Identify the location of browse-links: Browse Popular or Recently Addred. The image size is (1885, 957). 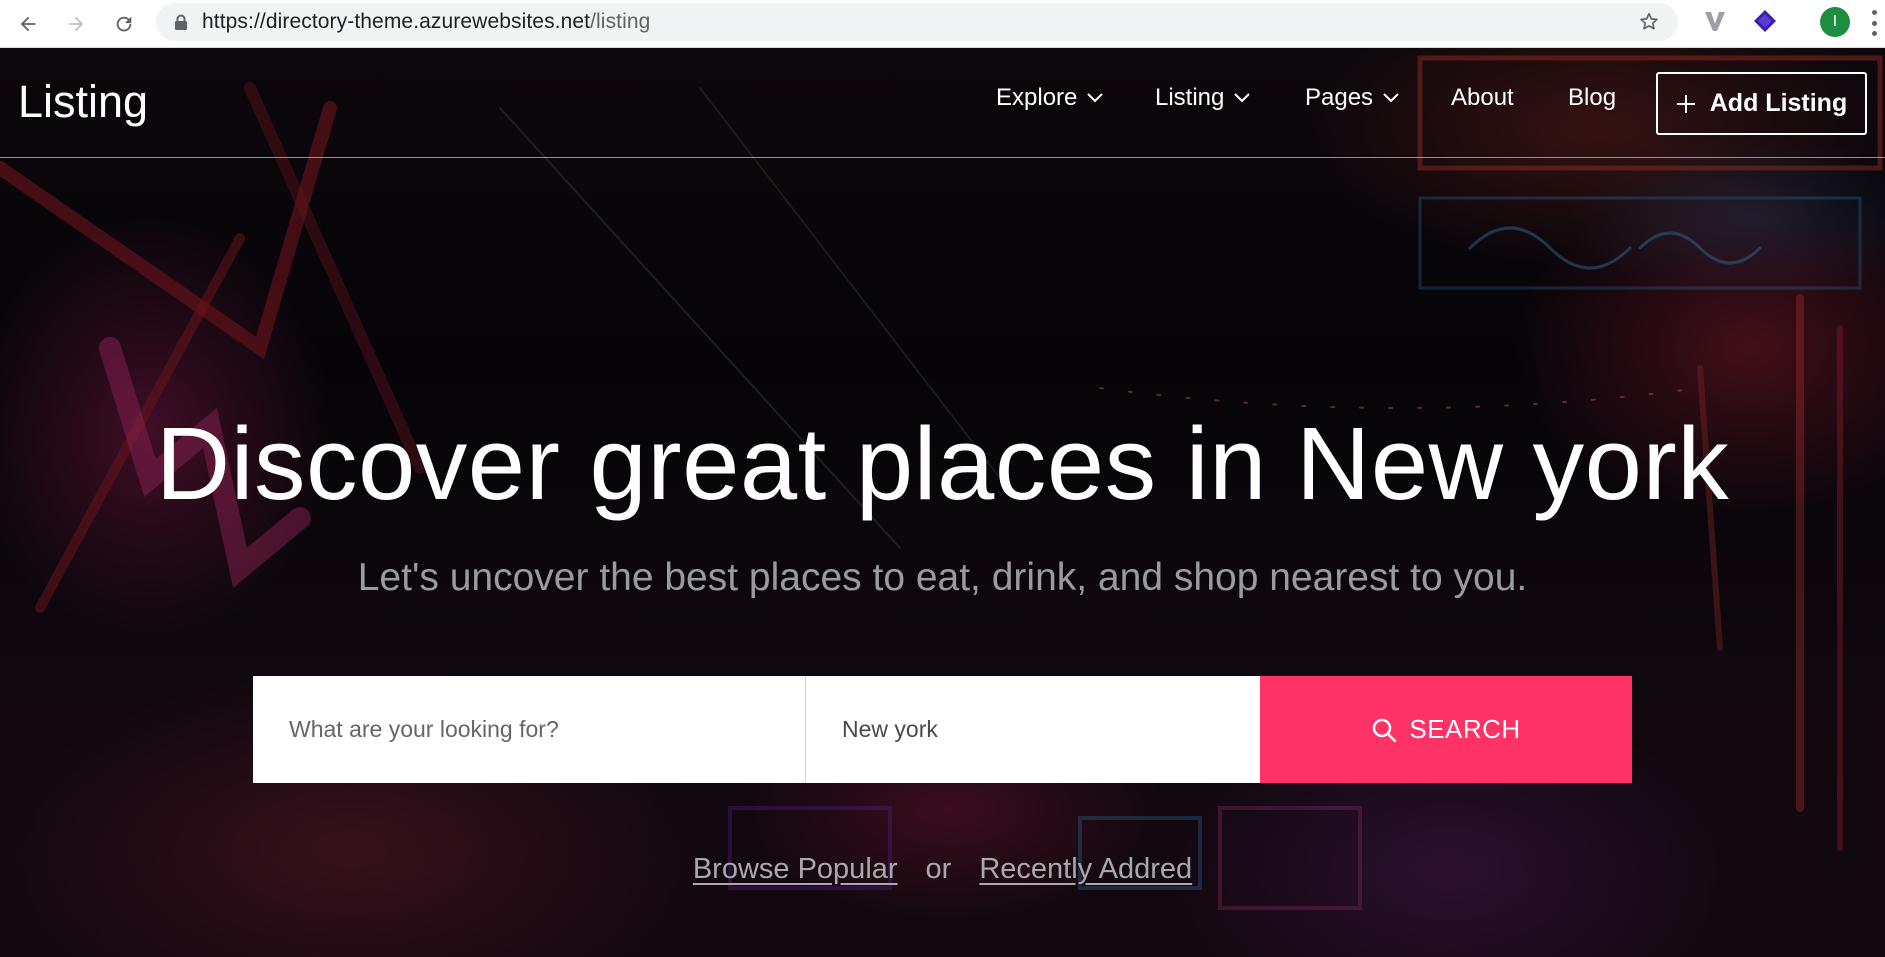
(942, 869).